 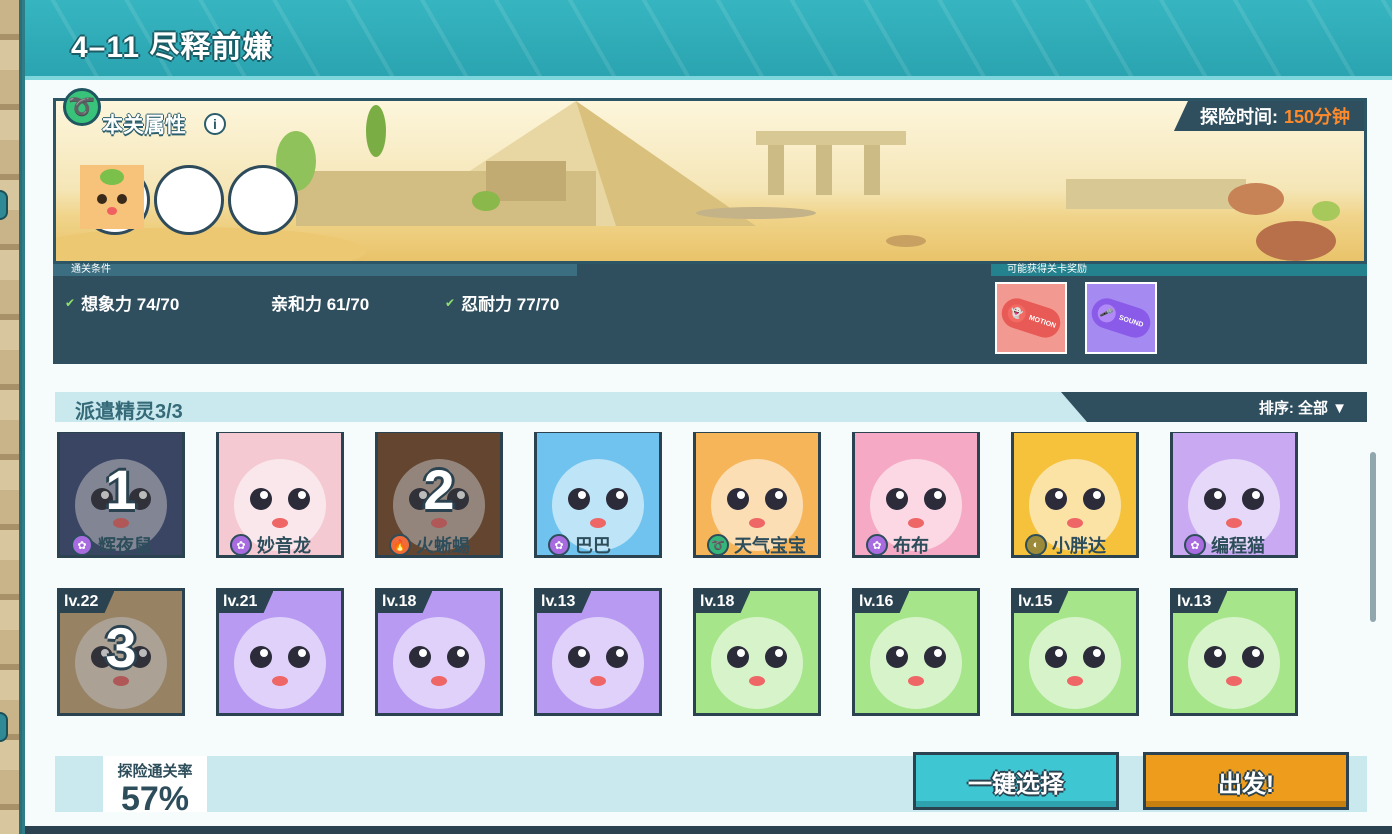 I want to click on selected-slot-number: 1, so click(x=121, y=489).